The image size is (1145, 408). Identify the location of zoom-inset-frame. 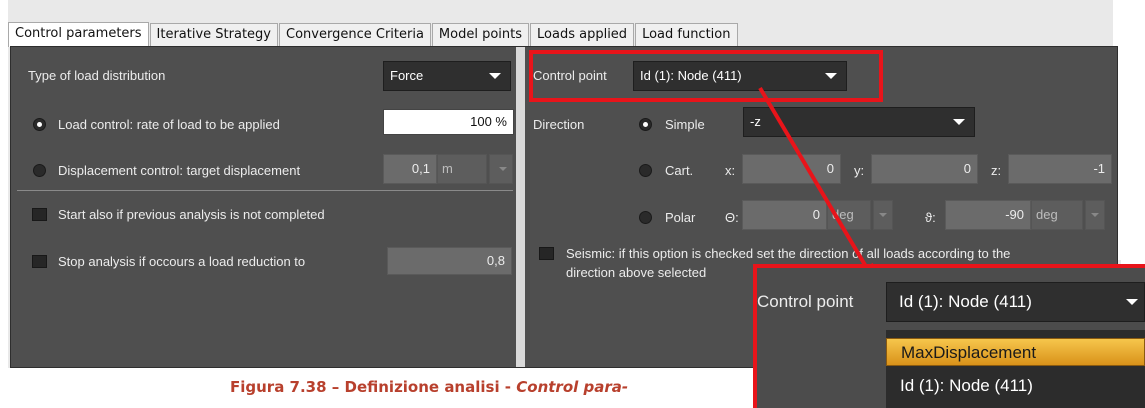
(949, 336).